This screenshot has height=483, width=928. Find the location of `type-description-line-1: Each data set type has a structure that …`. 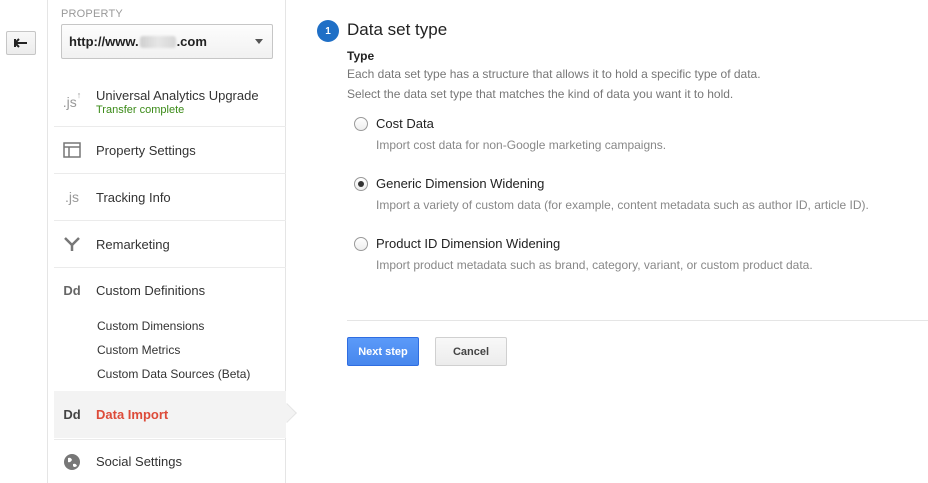

type-description-line-1: Each data set type has a structure that … is located at coordinates (554, 74).